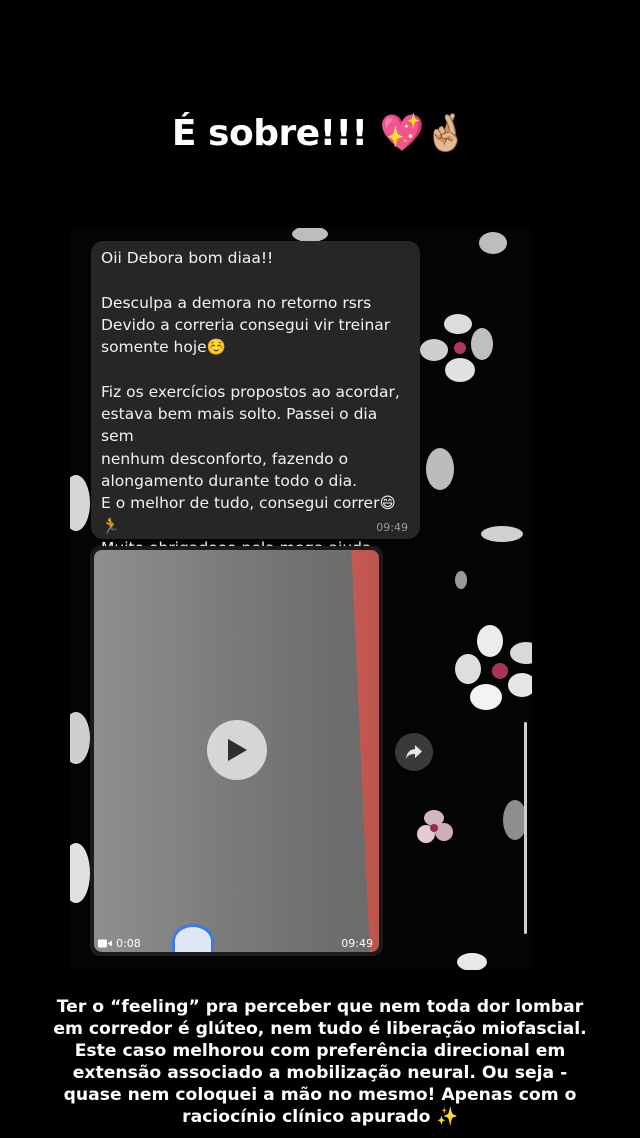  What do you see at coordinates (105, 943) in the screenshot?
I see `video-camera-icon` at bounding box center [105, 943].